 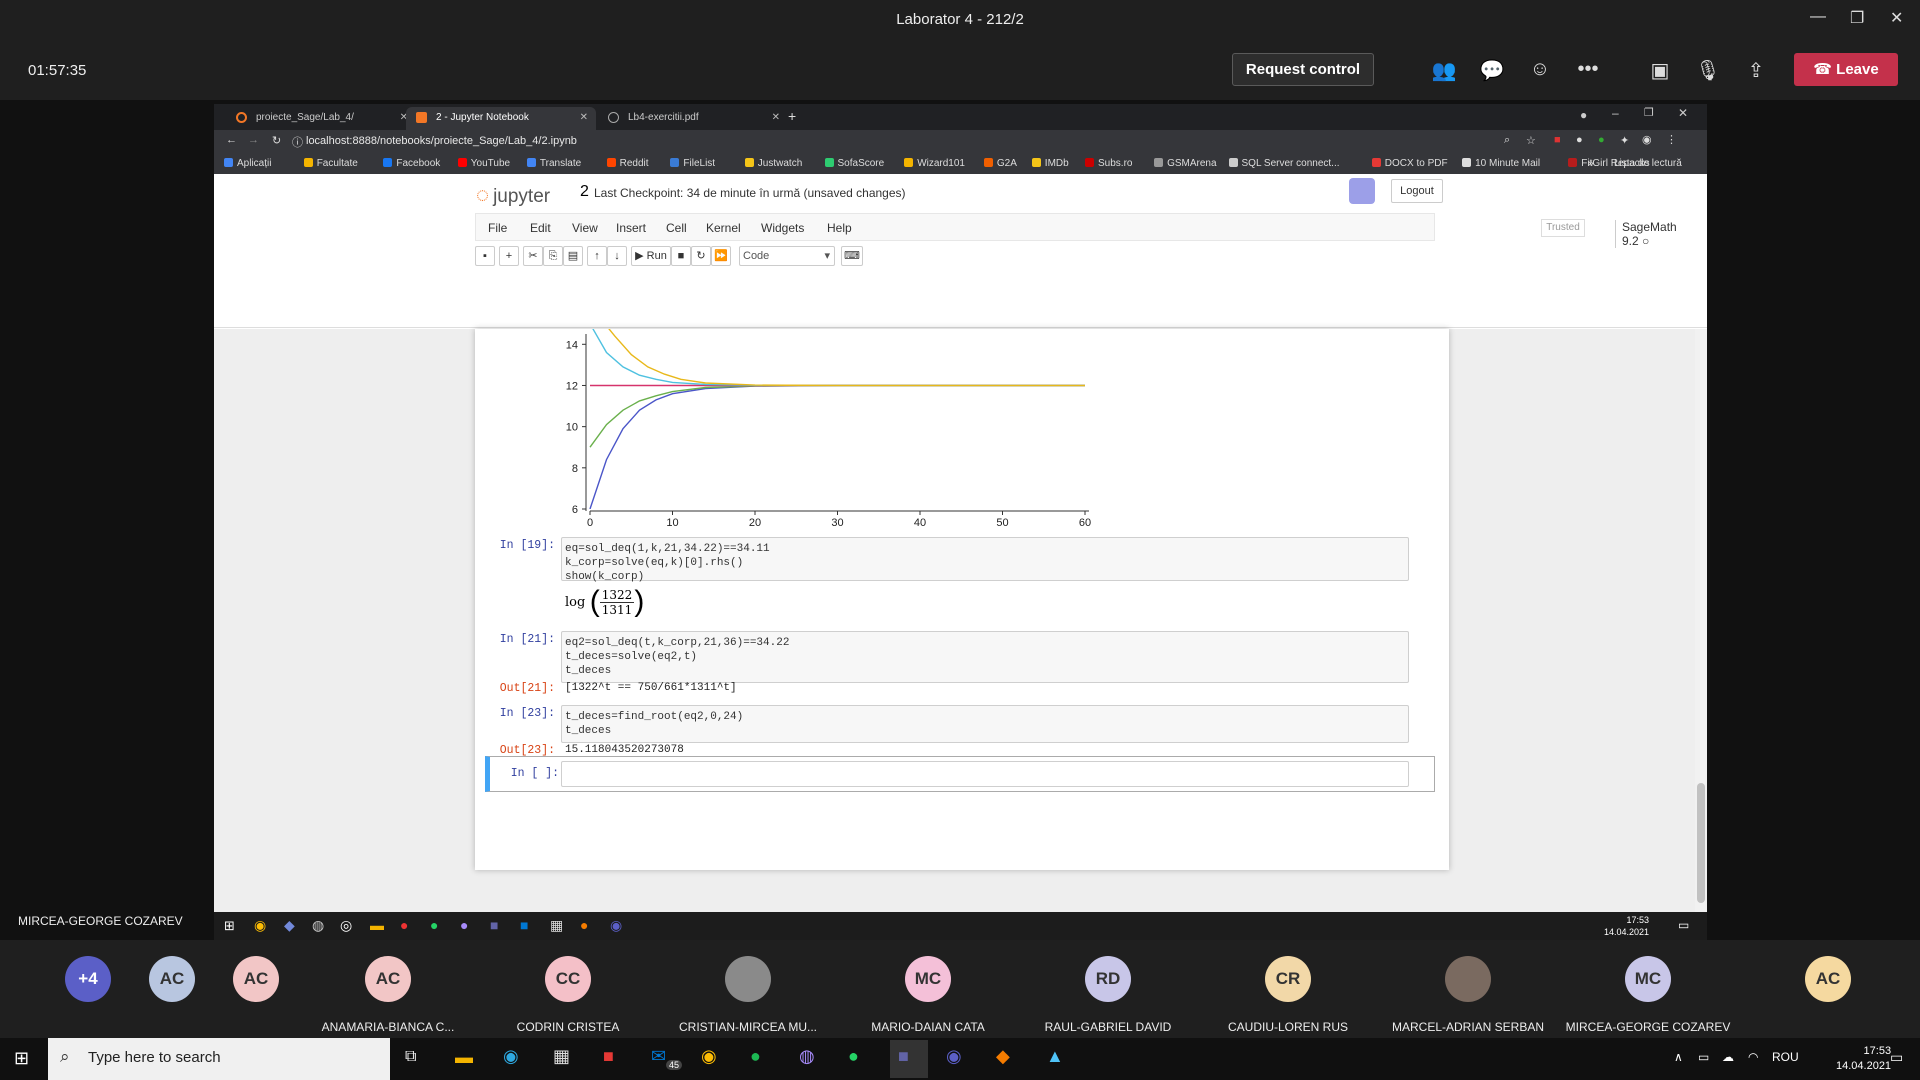 What do you see at coordinates (692, 163) in the screenshot?
I see `bookmark-item: FileList` at bounding box center [692, 163].